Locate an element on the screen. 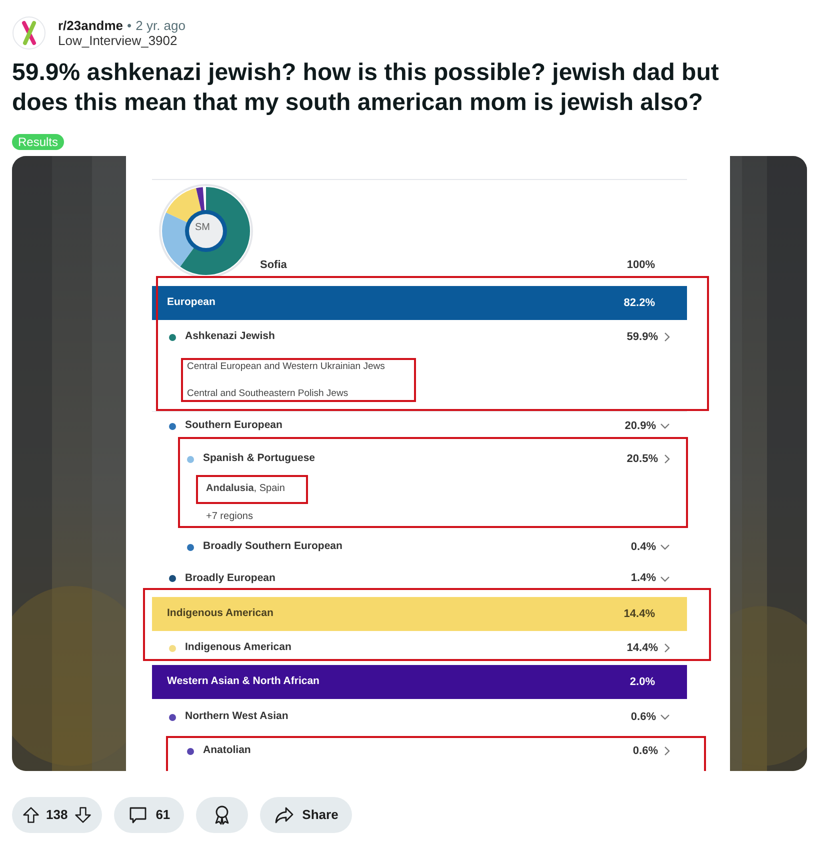 The width and height of the screenshot is (819, 845). region-label: Central and Southeastern Polish Jews is located at coordinates (267, 393).